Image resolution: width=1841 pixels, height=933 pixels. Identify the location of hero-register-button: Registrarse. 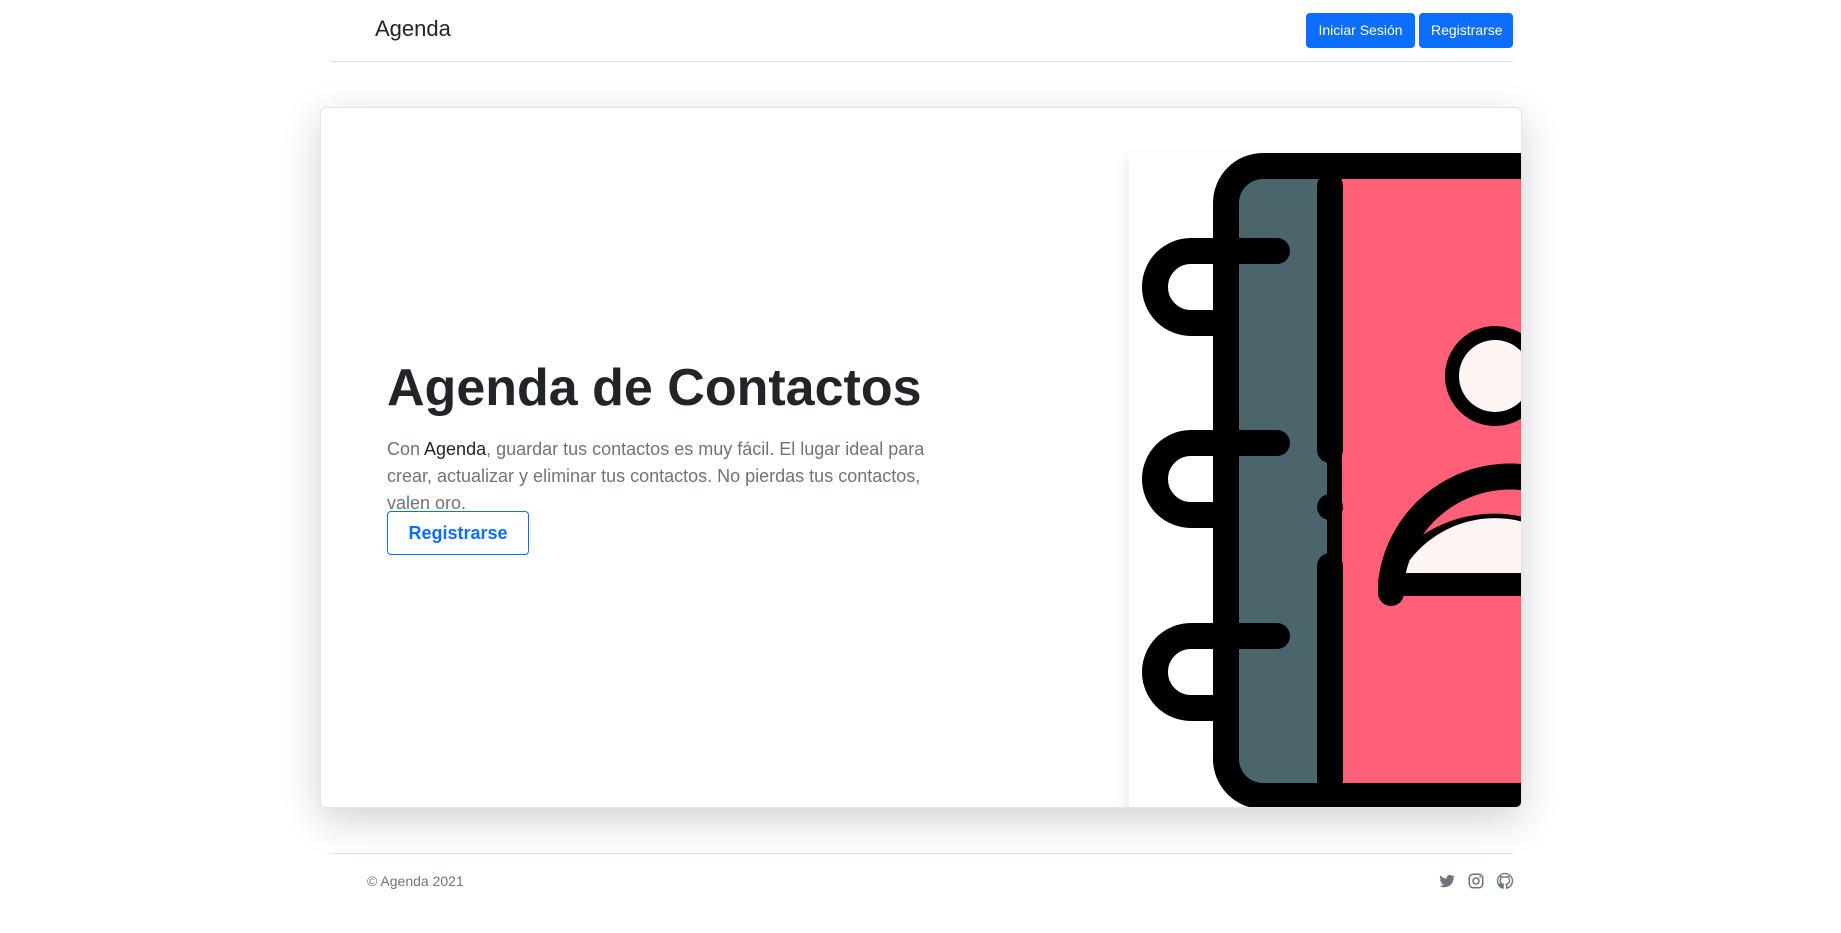
(458, 533).